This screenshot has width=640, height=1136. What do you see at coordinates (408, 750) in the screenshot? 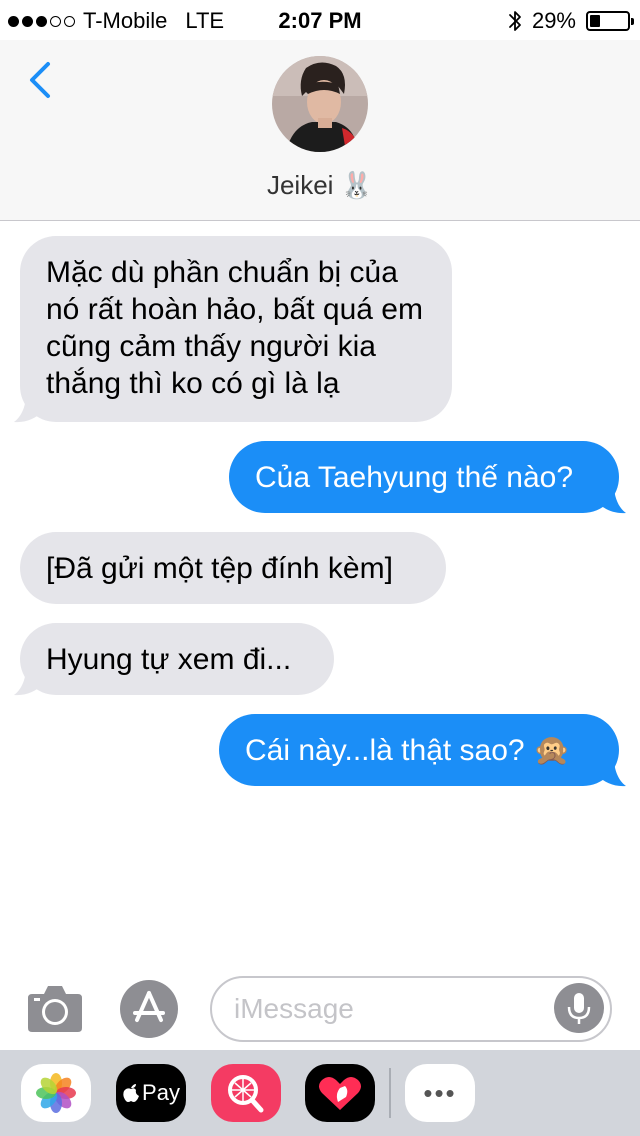
I see `message-text: Cái này...là thật sao? 🙊` at bounding box center [408, 750].